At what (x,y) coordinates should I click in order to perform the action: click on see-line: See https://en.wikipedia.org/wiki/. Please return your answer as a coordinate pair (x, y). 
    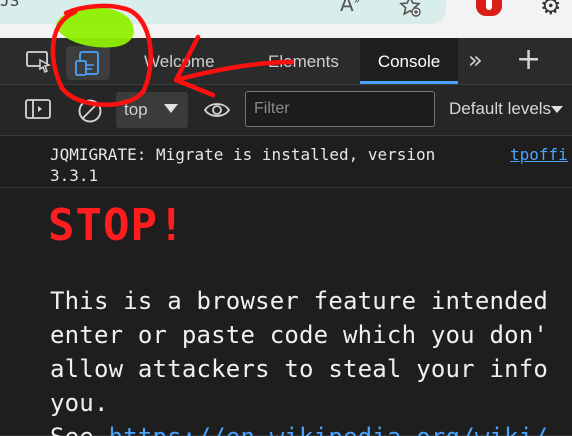
    Looking at the image, I should click on (311, 428).